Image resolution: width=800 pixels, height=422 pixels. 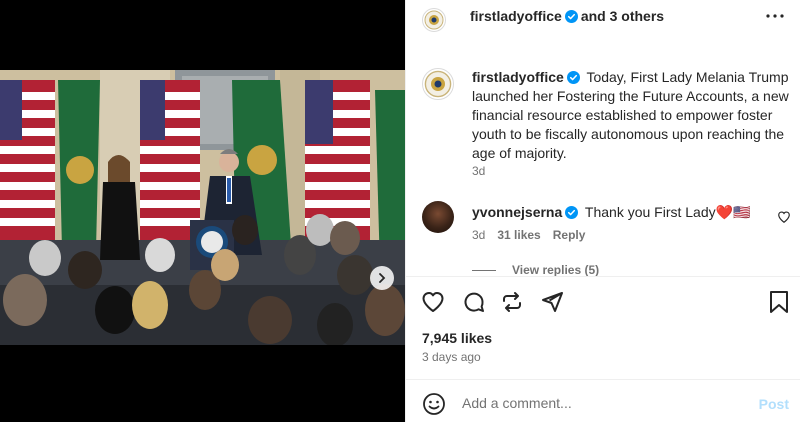 I want to click on carousel-next-button, so click(x=382, y=278).